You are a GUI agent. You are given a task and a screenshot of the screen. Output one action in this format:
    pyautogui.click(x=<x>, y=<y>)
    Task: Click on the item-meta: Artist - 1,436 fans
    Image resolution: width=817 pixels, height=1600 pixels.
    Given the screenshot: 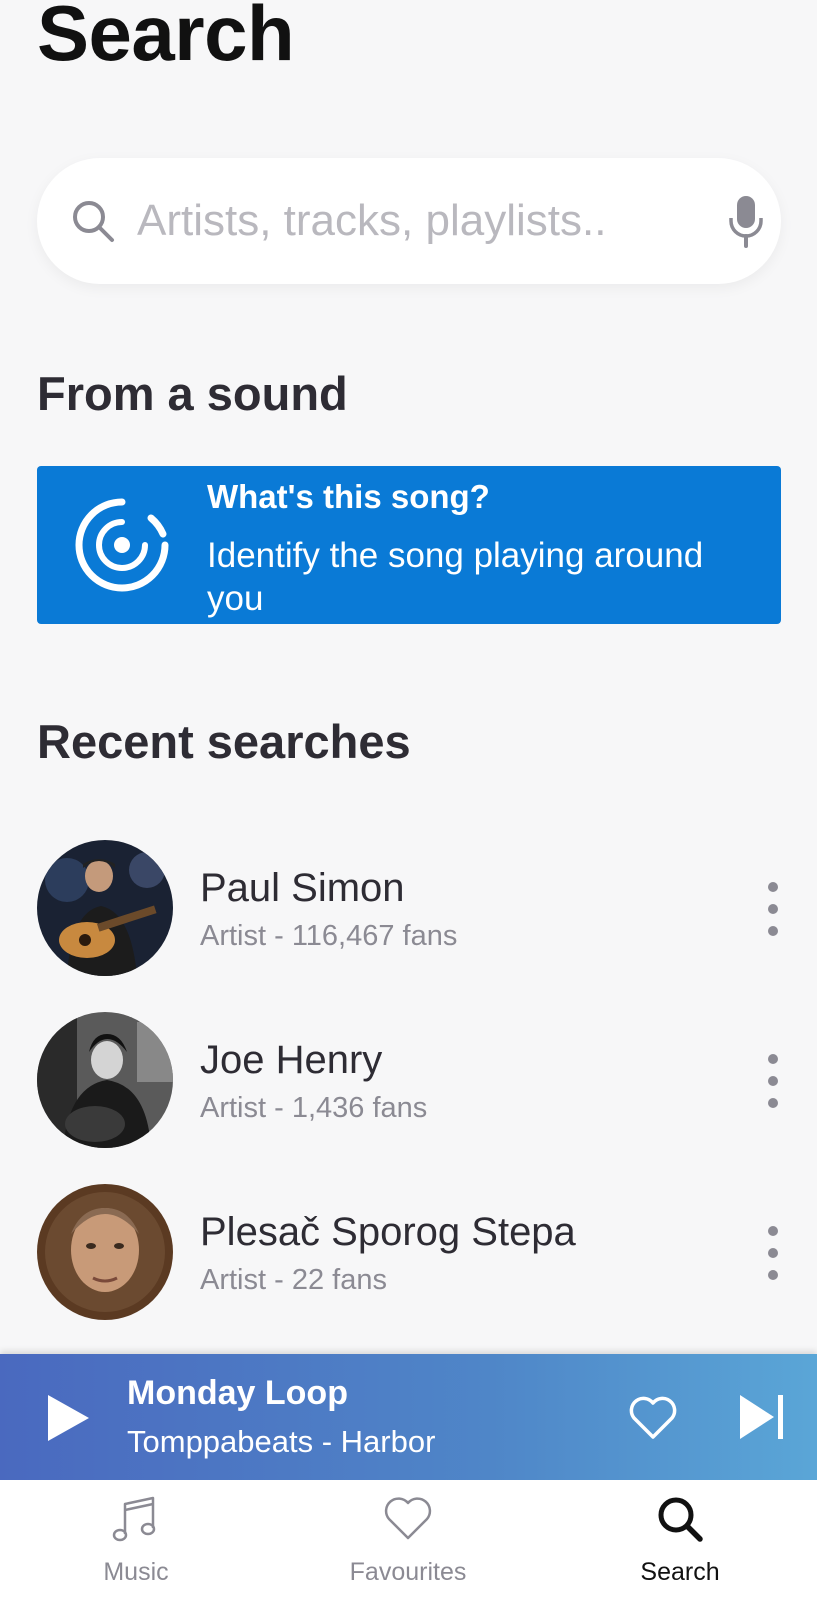 What is the action you would take?
    pyautogui.click(x=314, y=1108)
    